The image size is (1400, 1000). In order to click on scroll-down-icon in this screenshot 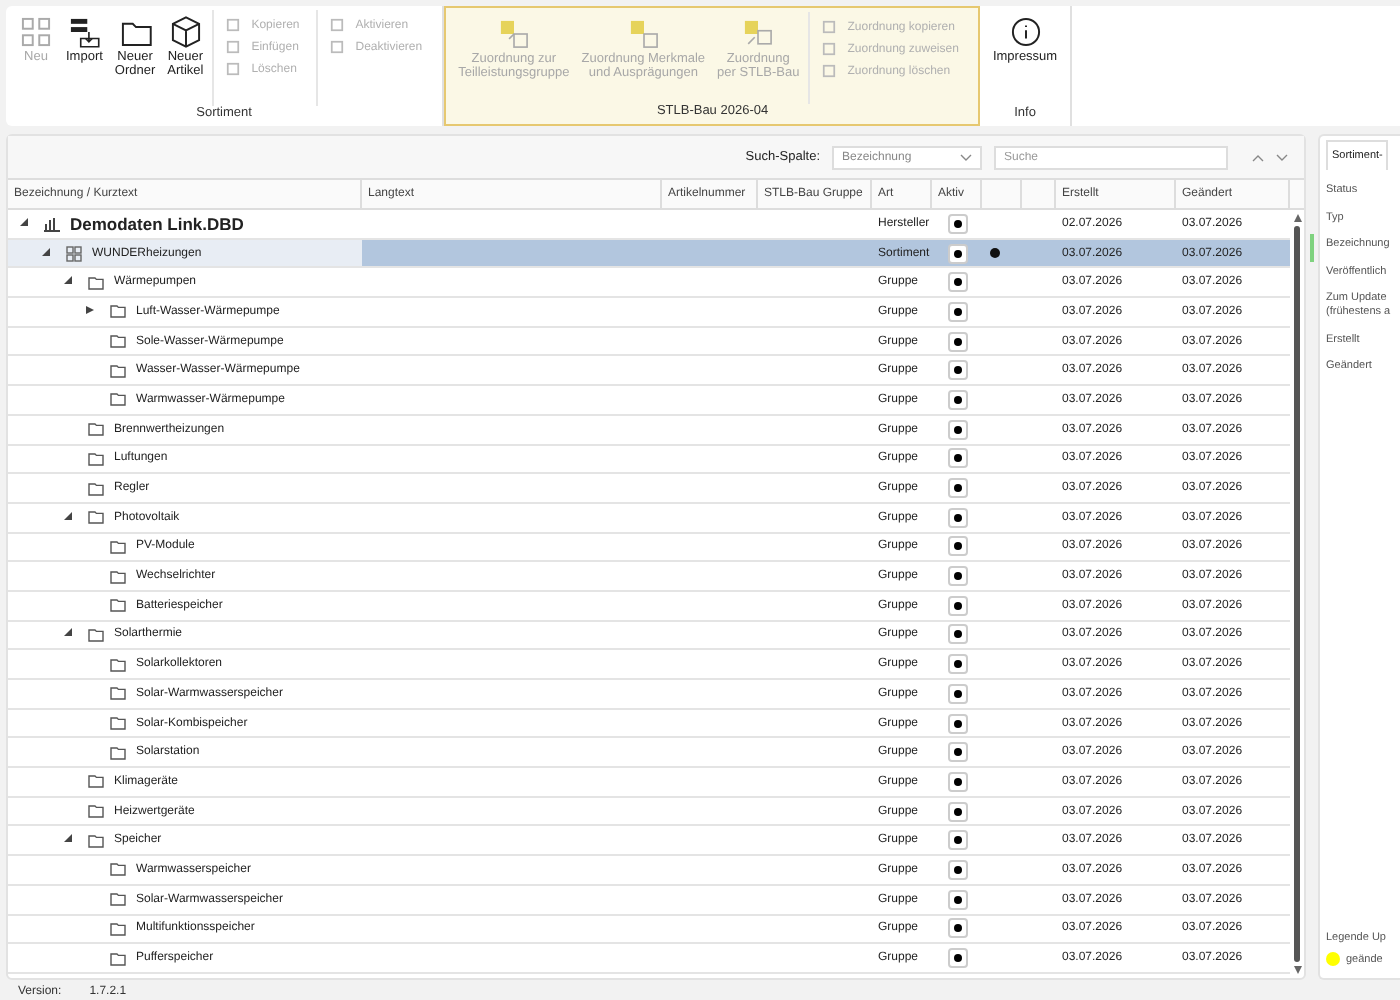, I will do `click(1297, 970)`.